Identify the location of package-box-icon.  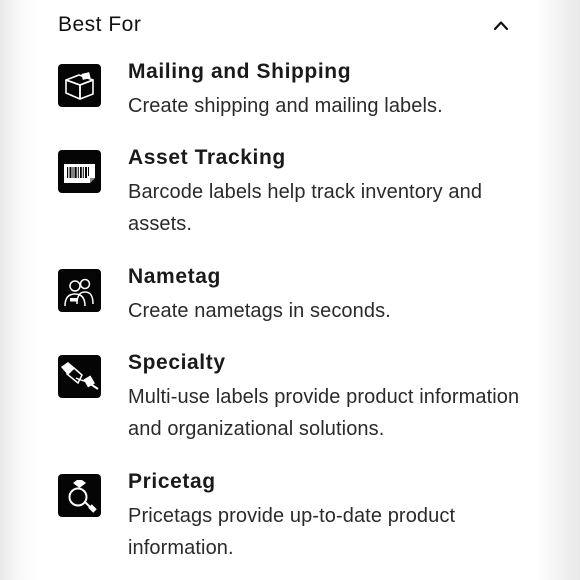
(79, 85).